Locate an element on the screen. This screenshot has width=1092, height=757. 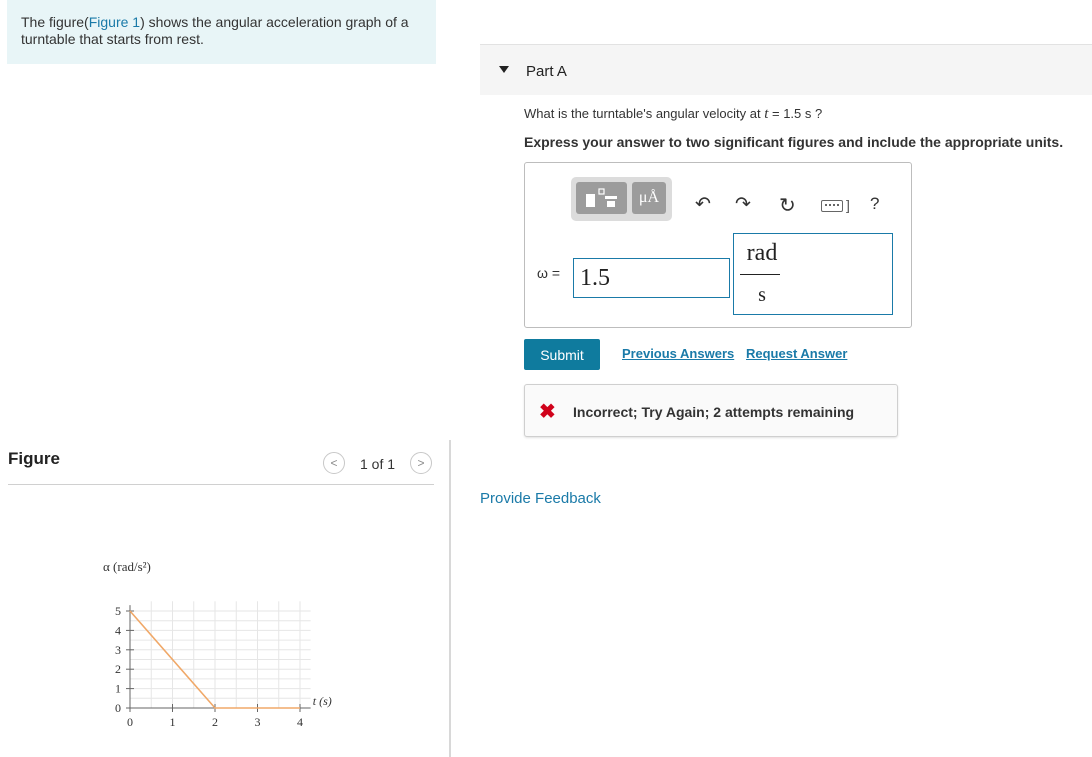
intro-text-prefix: The figure( is located at coordinates (55, 22).